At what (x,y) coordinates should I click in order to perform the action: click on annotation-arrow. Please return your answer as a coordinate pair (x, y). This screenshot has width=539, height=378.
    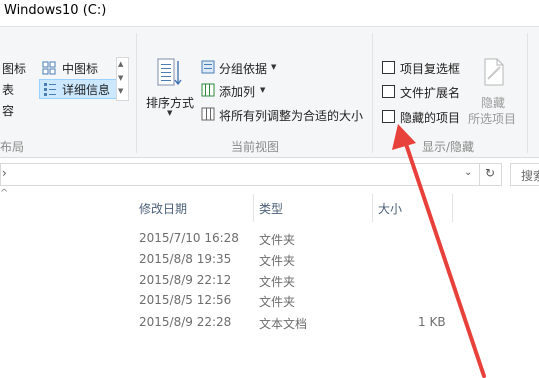
    Looking at the image, I should click on (439, 251).